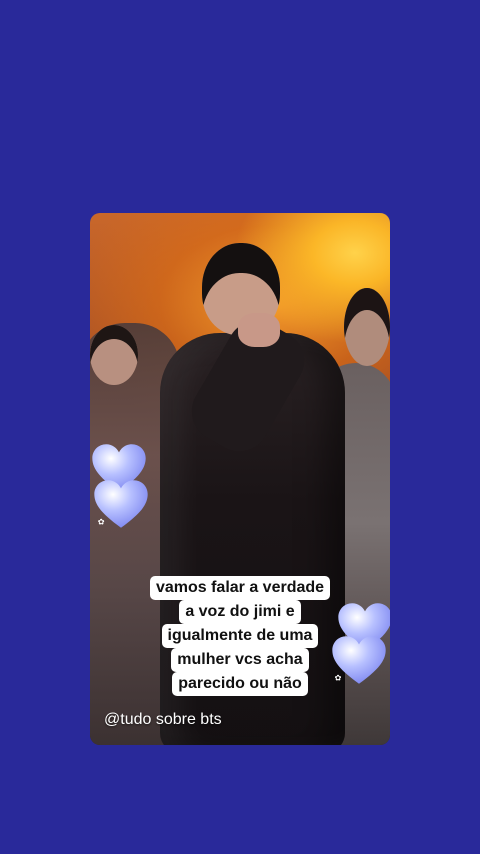  Describe the element at coordinates (367, 327) in the screenshot. I see `background-performer-right-head` at that location.